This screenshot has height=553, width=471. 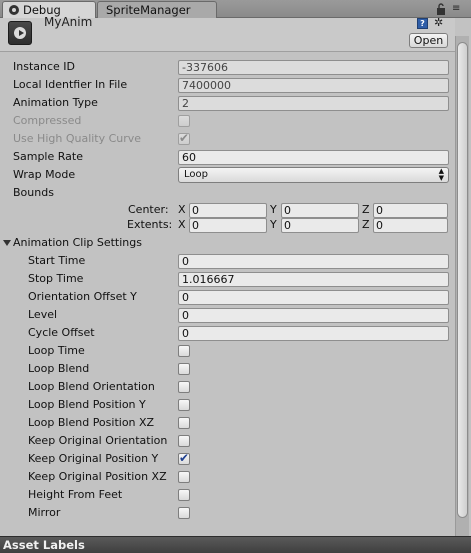 I want to click on settings-gear-icon: ✲, so click(x=441, y=23).